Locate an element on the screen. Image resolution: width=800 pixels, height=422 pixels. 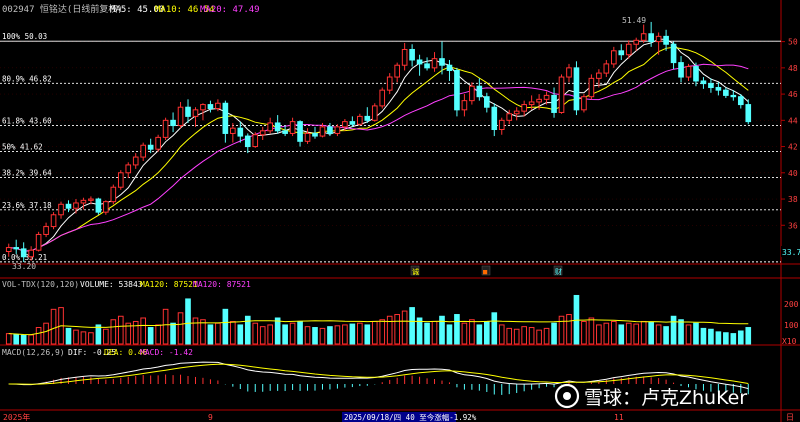
watermark: 雪球：卢克ZhuKer is located at coordinates (650, 396).